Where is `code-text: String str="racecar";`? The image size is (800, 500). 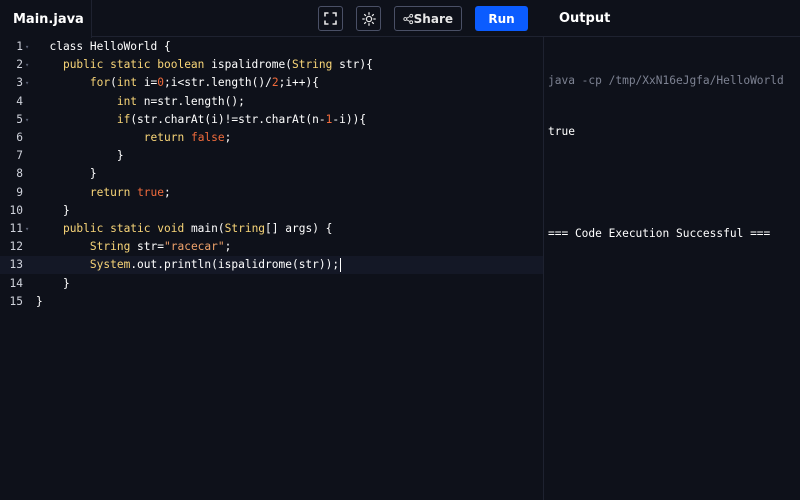
code-text: String str="racecar"; is located at coordinates (133, 247).